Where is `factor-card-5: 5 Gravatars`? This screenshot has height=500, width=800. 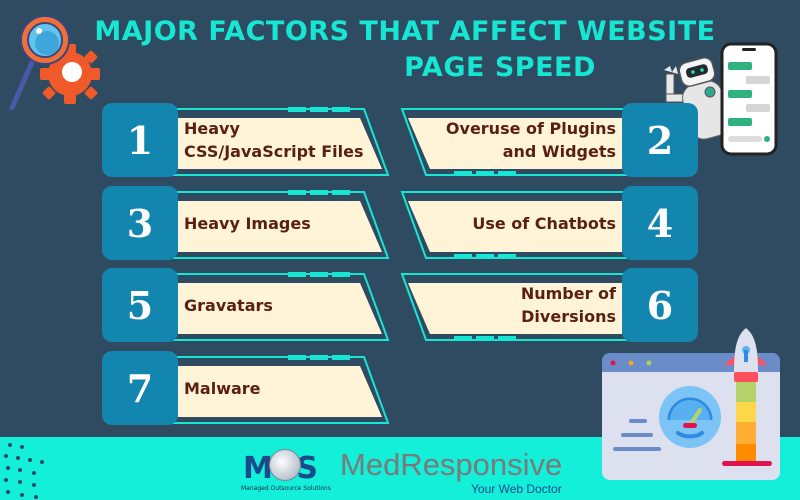 factor-card-5: 5 Gravatars is located at coordinates (252, 305).